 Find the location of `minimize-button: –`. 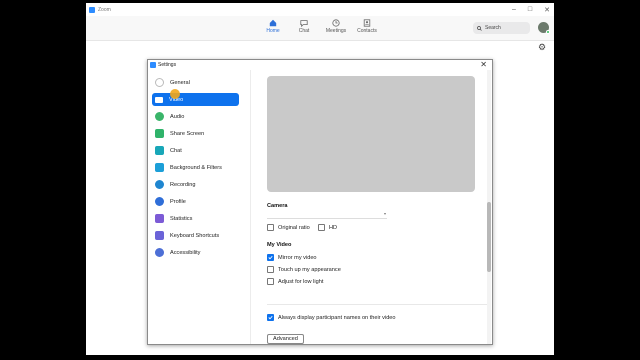

minimize-button: – is located at coordinates (514, 9).